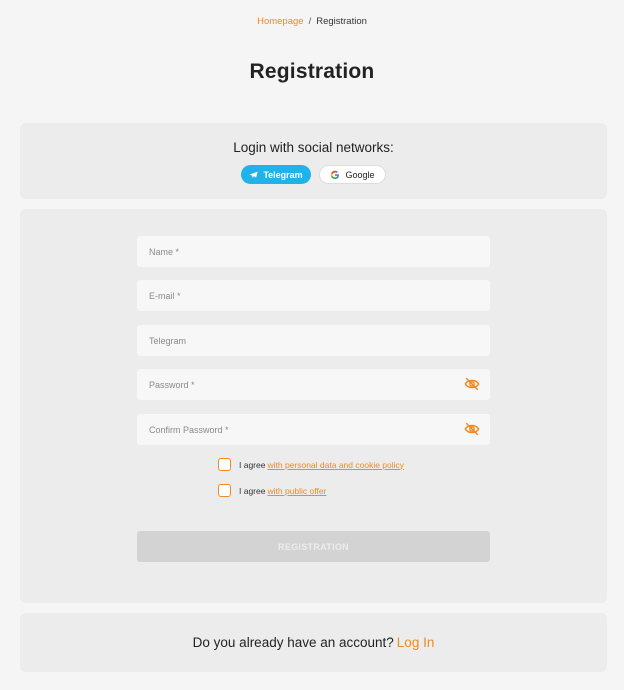 The width and height of the screenshot is (624, 690). I want to click on breadcrumb-current: Registration, so click(341, 21).